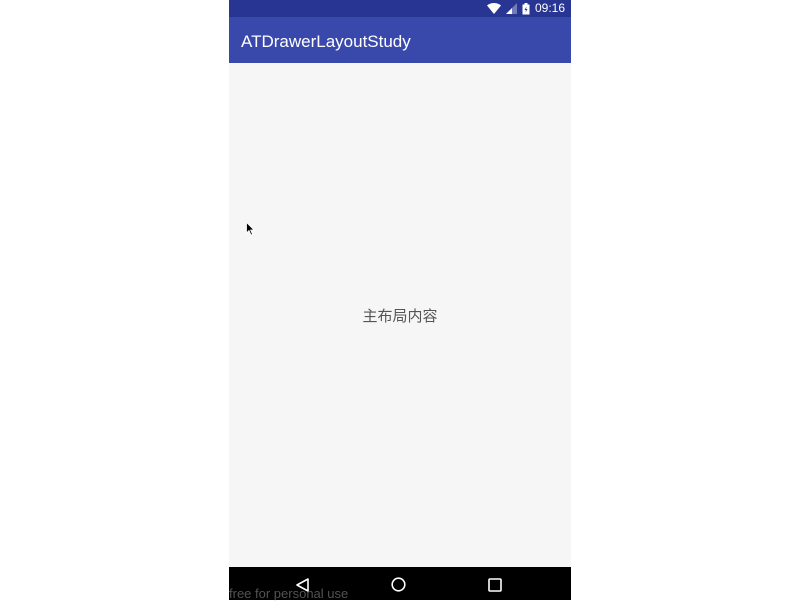  What do you see at coordinates (495, 586) in the screenshot?
I see `recents-icon` at bounding box center [495, 586].